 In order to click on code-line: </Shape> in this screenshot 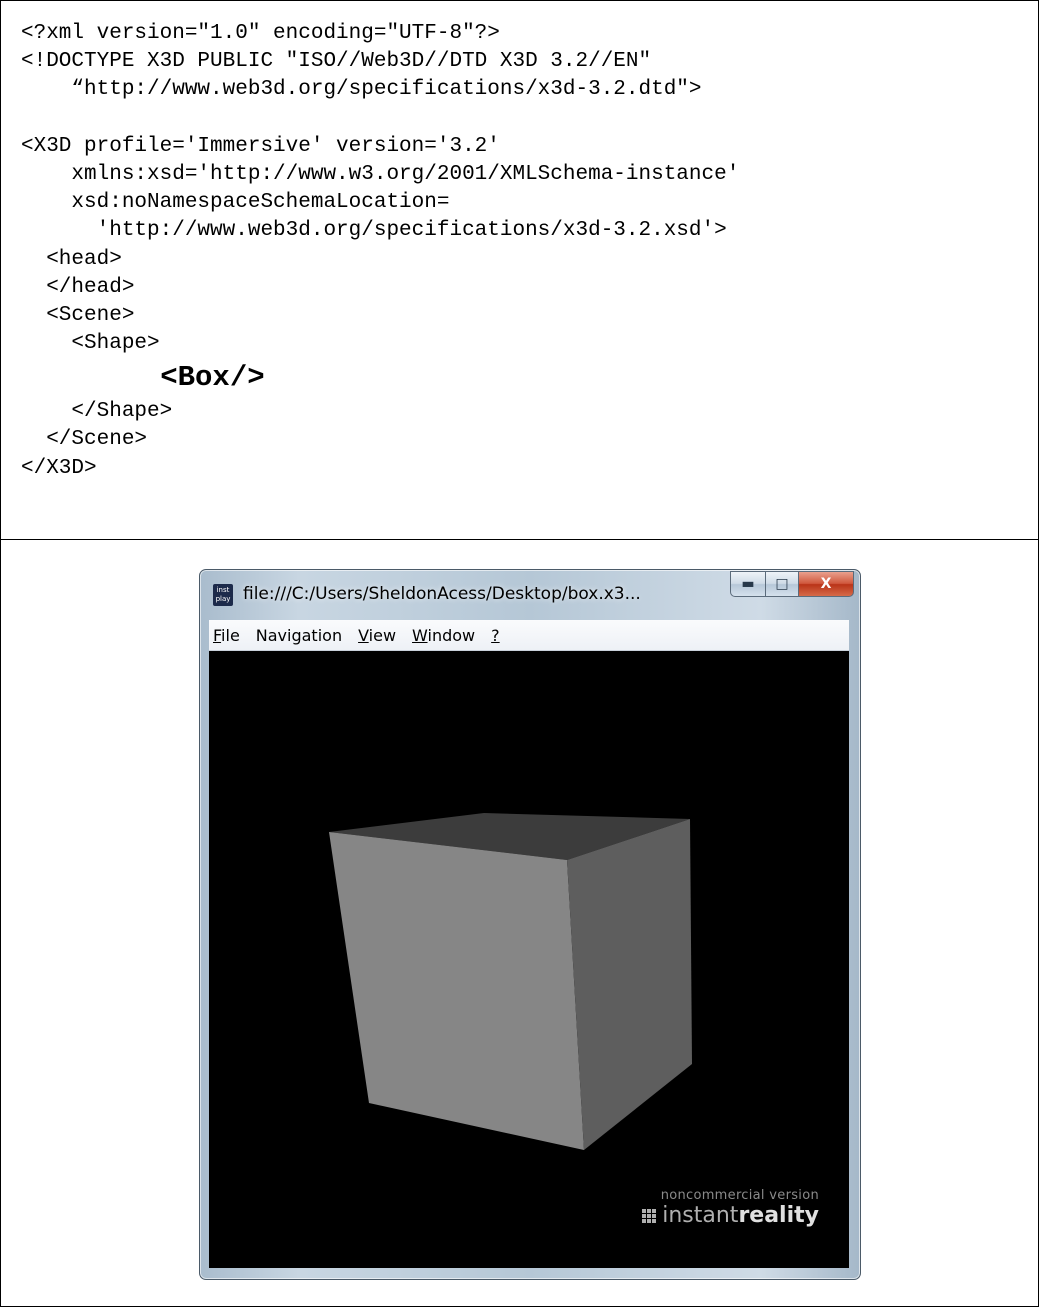, I will do `click(97, 412)`.